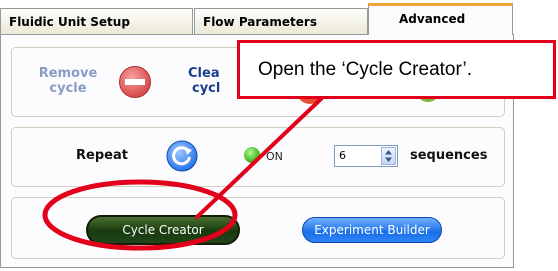  Describe the element at coordinates (259, 158) in the screenshot. I see `annotation-pointer-line` at that location.